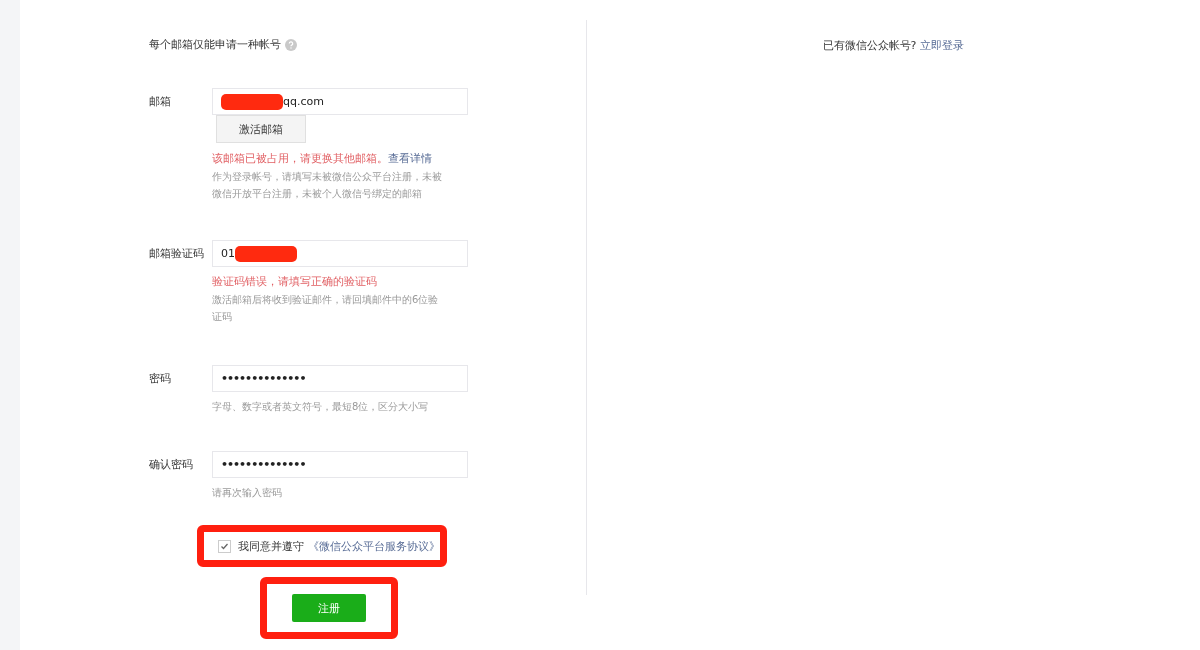  I want to click on check-icon, so click(224, 546).